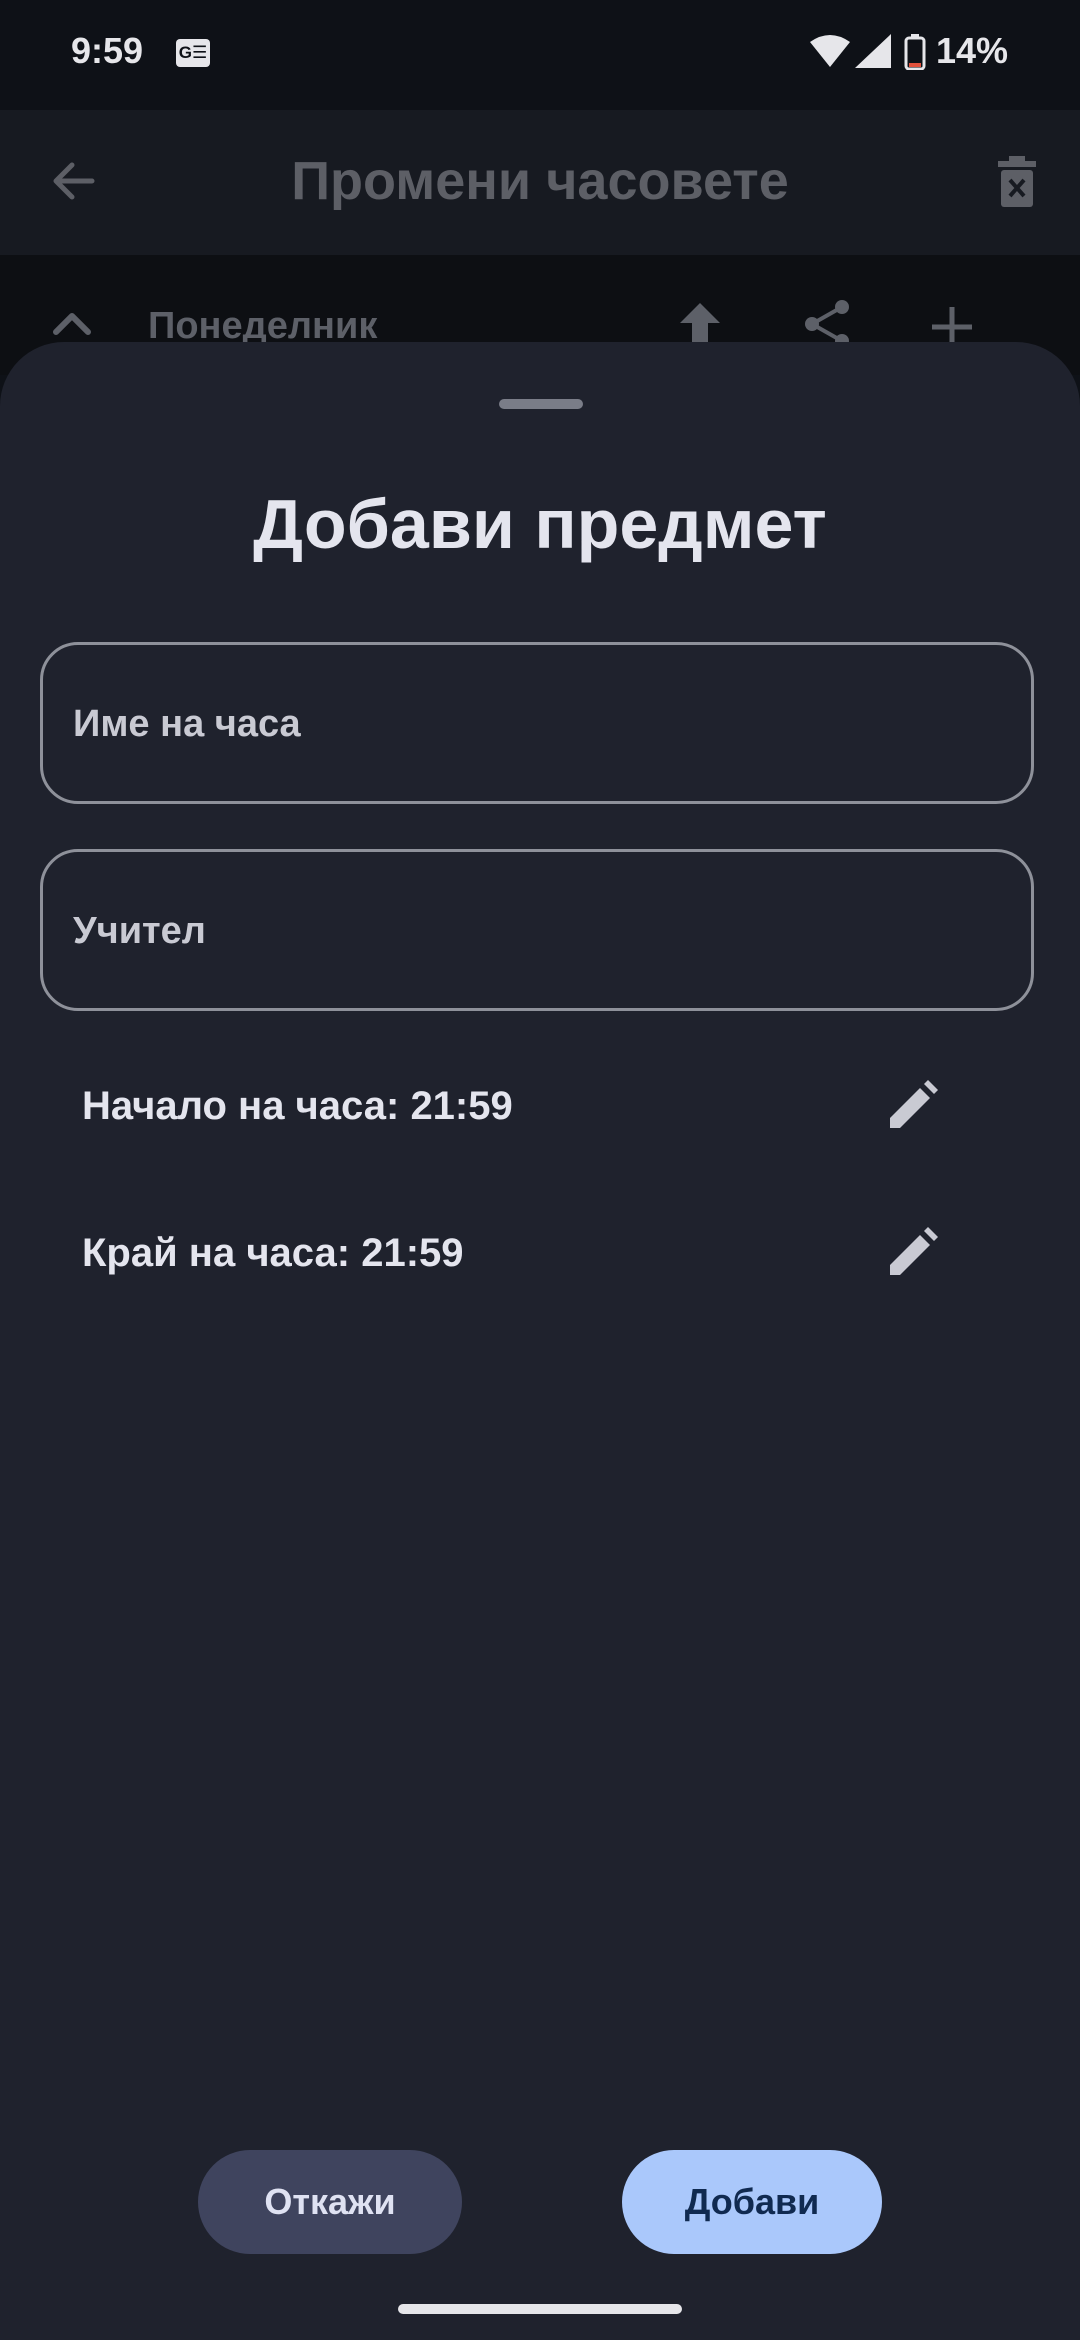 This screenshot has height=2340, width=1080. Describe the element at coordinates (107, 50) in the screenshot. I see `status-time: 9:59` at that location.